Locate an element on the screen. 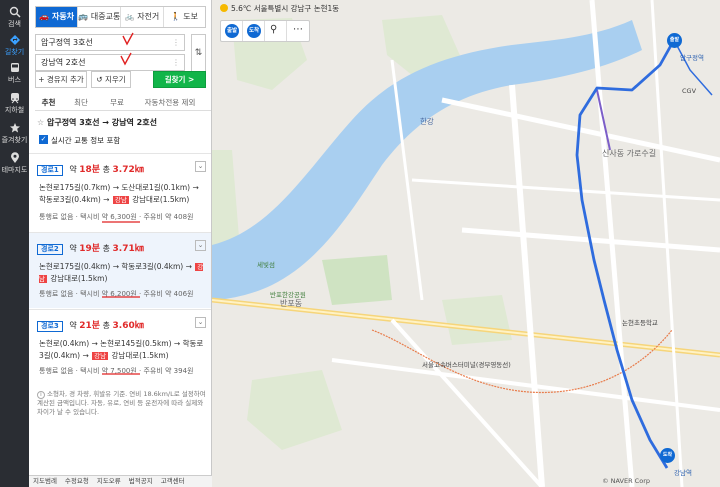 This screenshot has width=720, height=487. footer-legend: 지도범례 is located at coordinates (45, 481).